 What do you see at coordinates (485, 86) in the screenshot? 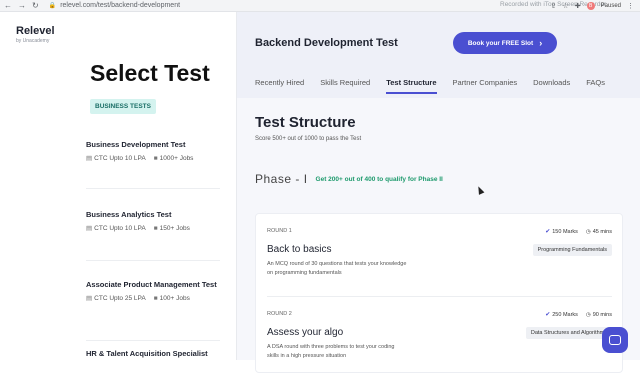
I see `tab-partner-companies: Partner Companies` at bounding box center [485, 86].